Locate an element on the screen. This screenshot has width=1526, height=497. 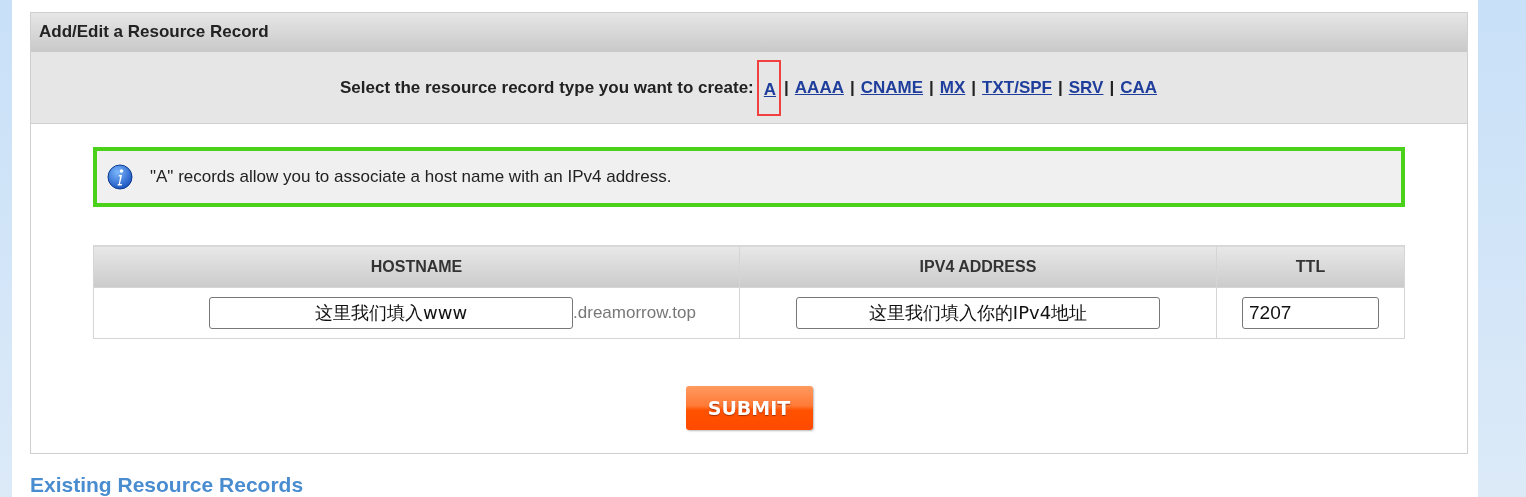
section-heading: Existing Resource Records is located at coordinates (167, 485).